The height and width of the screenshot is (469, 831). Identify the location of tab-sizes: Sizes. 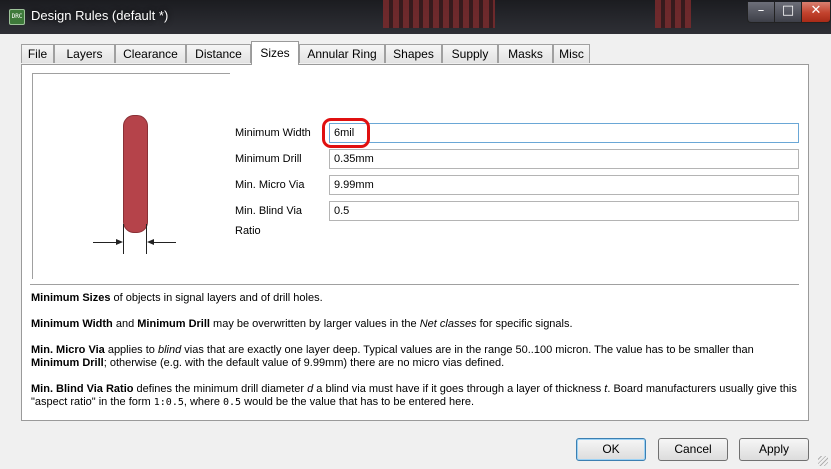
(275, 53).